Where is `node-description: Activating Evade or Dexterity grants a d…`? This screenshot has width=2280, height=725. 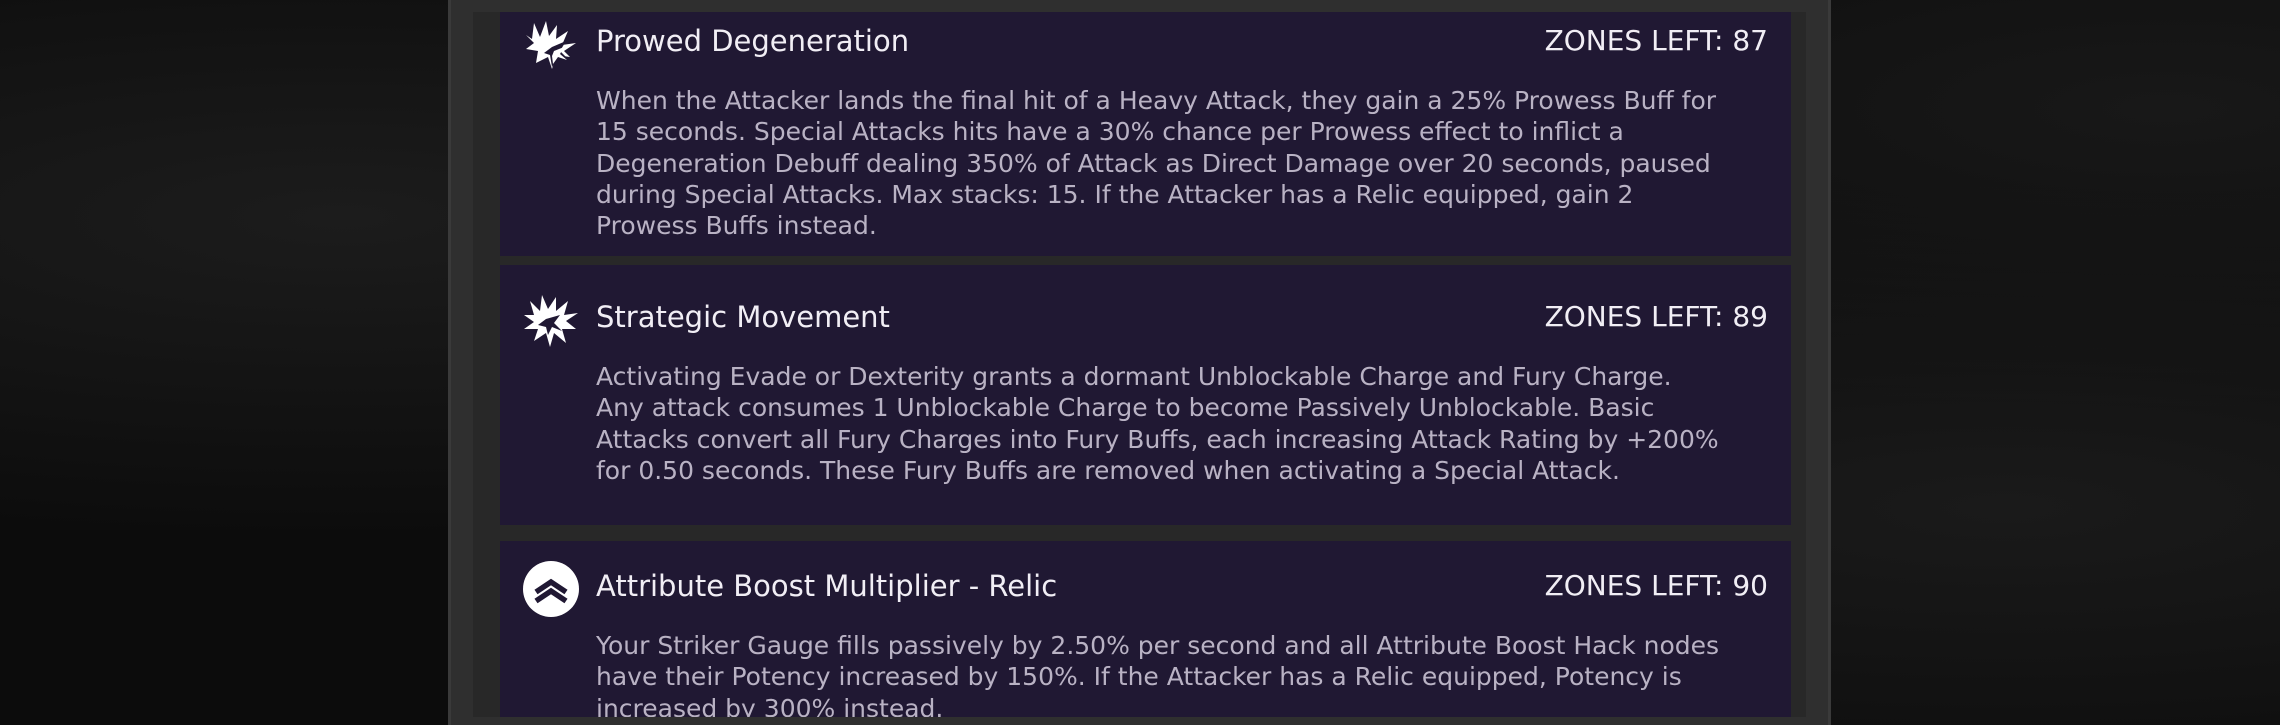
node-description: Activating Evade or Dexterity grants a d… is located at coordinates (1157, 423).